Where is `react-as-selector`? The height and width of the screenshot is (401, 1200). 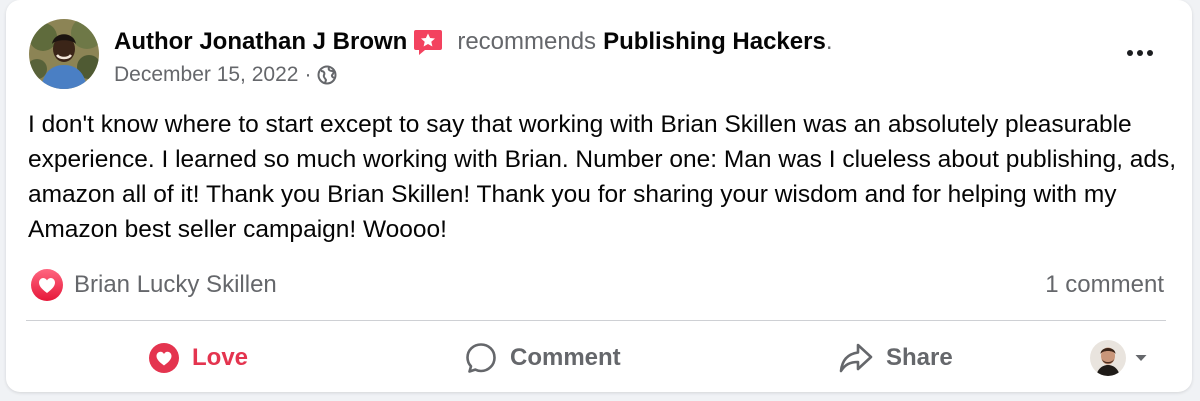 react-as-selector is located at coordinates (1119, 358).